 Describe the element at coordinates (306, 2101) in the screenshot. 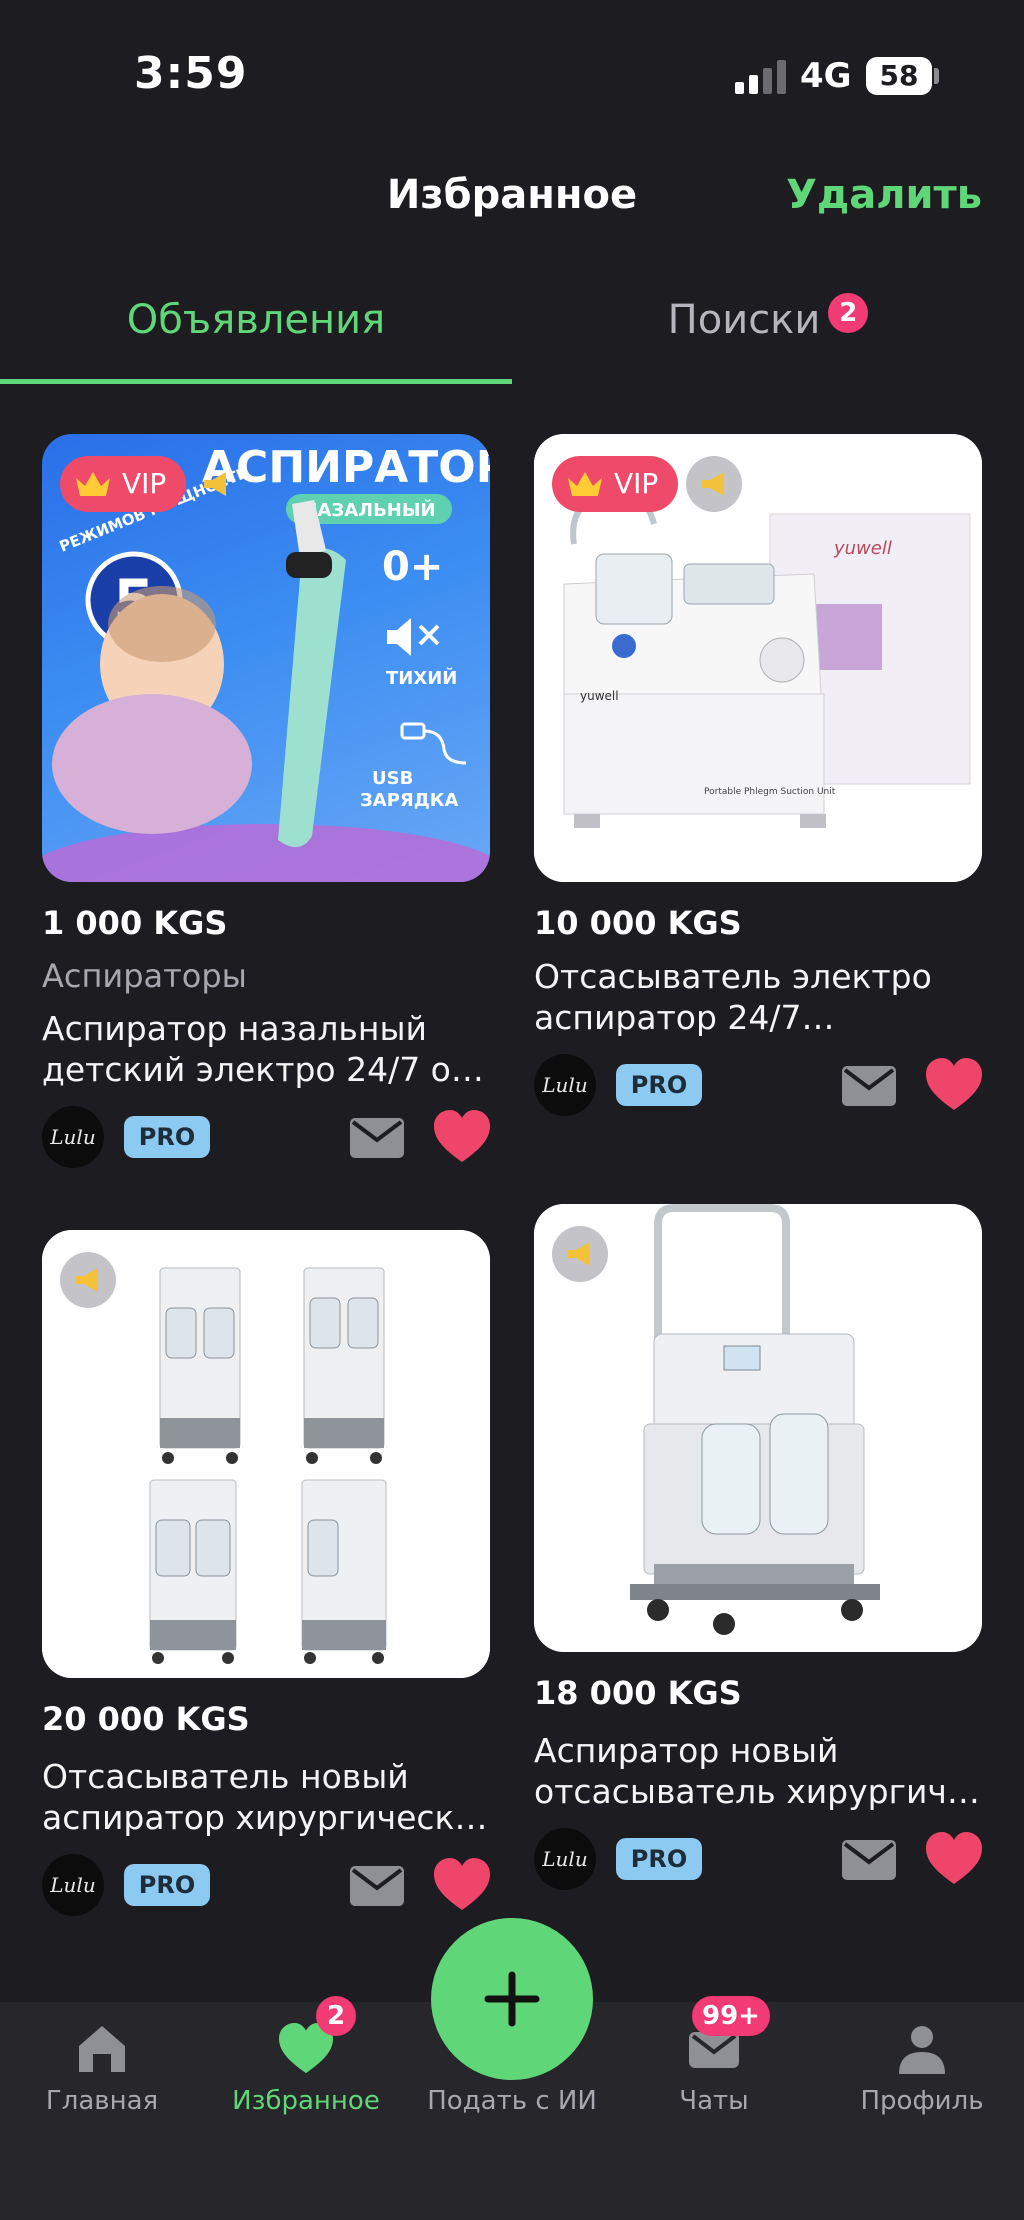

I see `nav-favorites-label: Избранное` at that location.